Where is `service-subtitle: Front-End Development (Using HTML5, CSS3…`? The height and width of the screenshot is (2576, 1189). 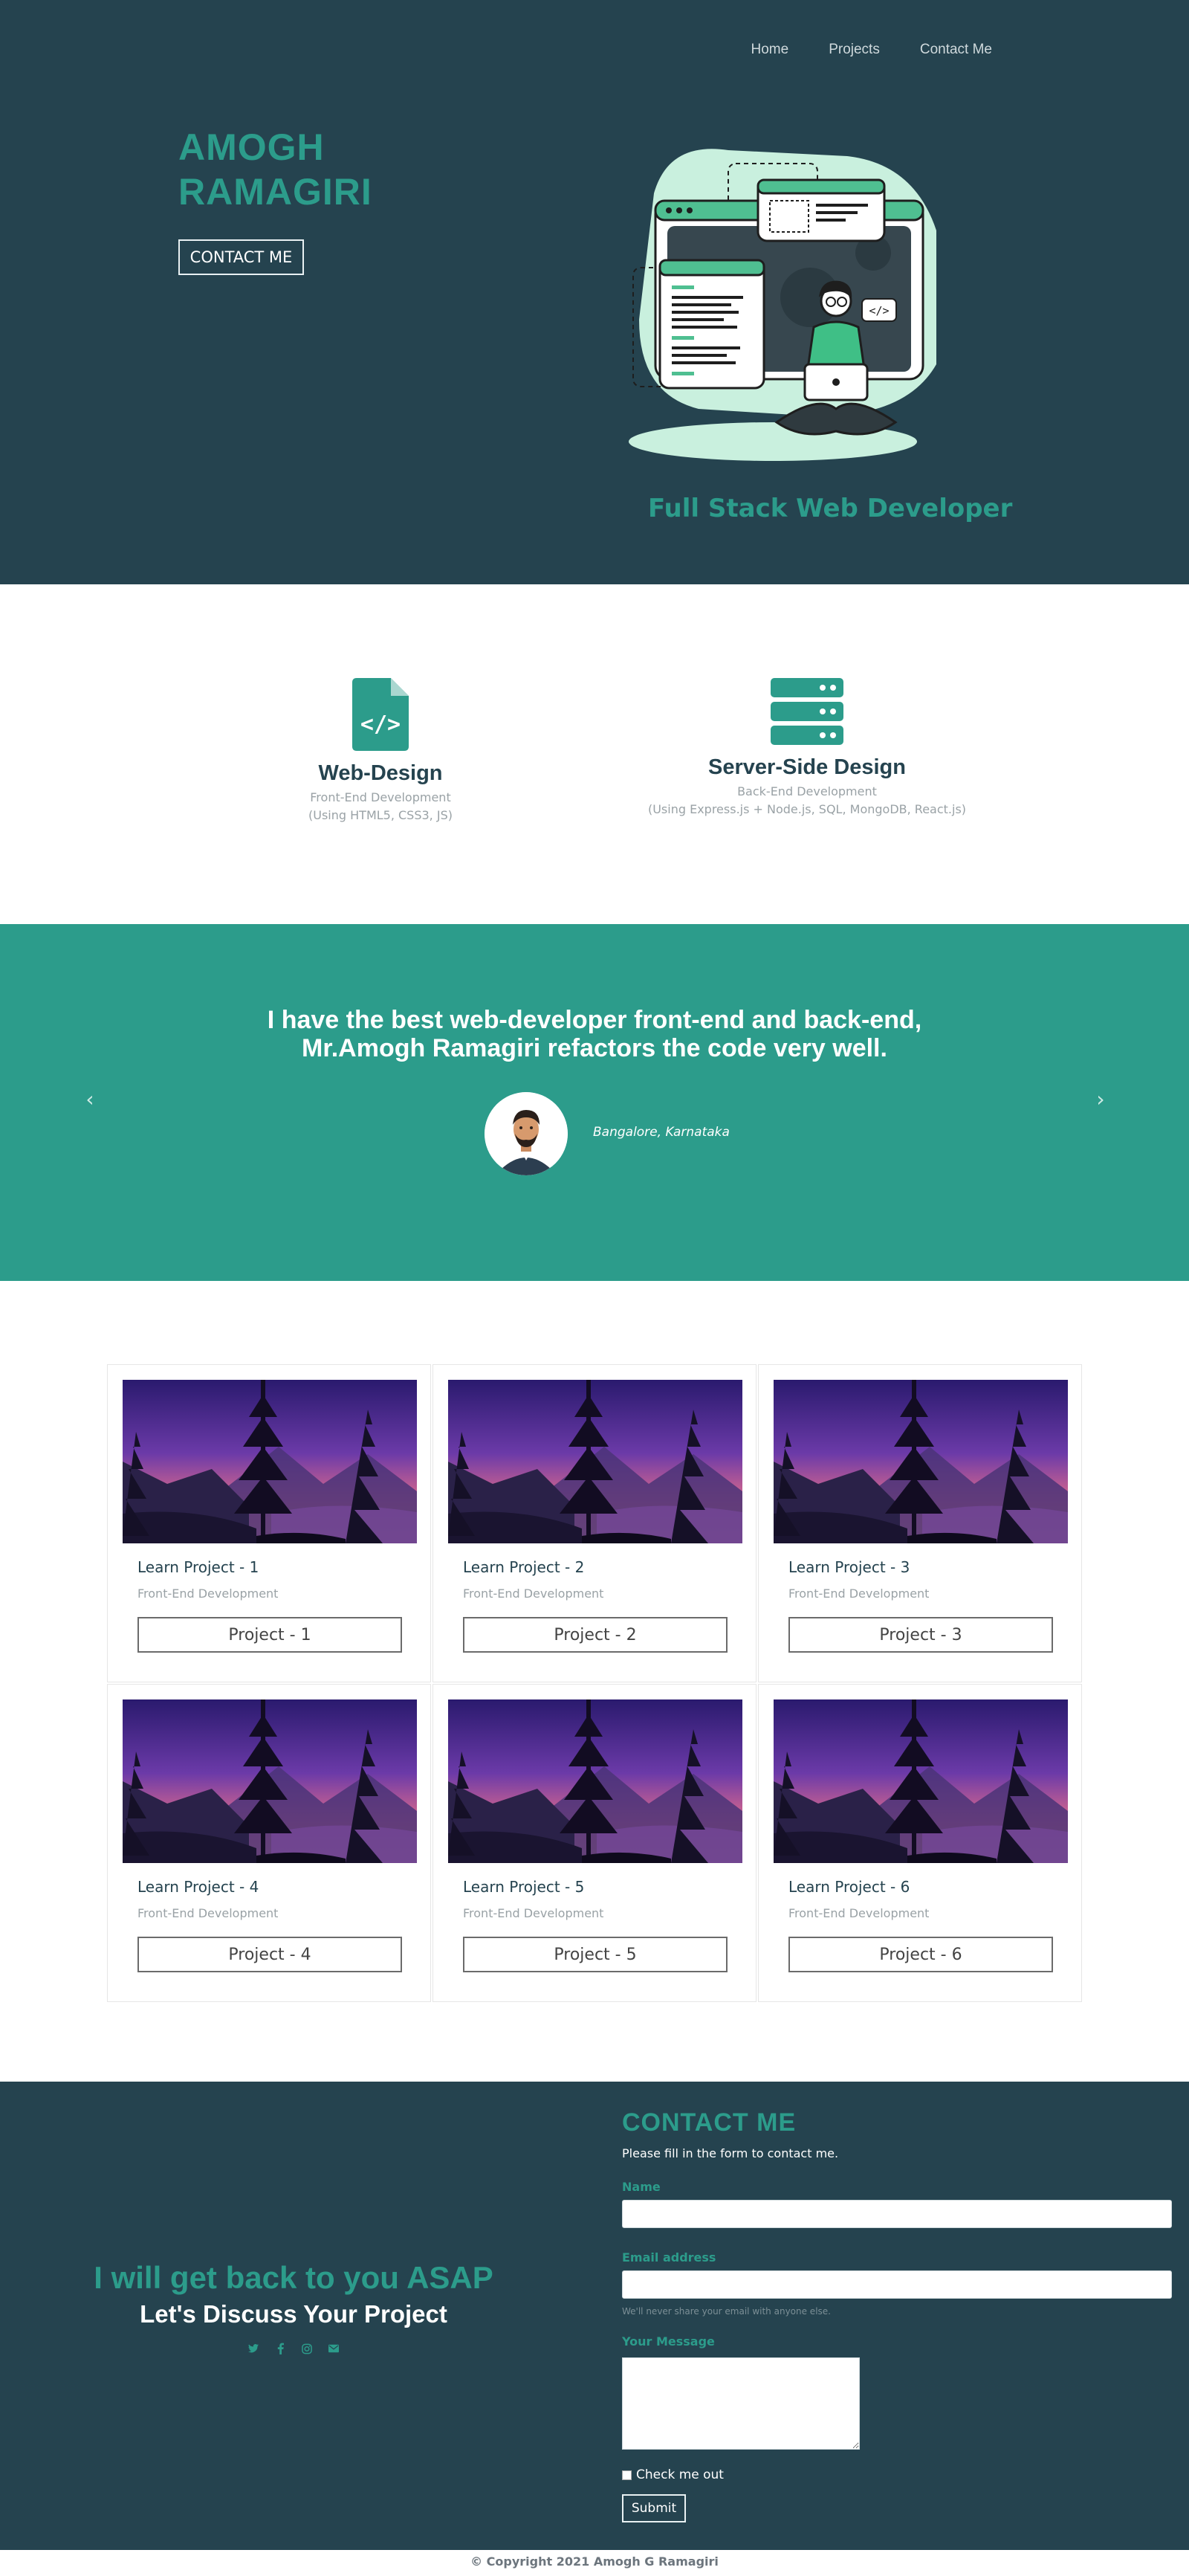
service-subtitle: Front-End Development (Using HTML5, CSS3… is located at coordinates (381, 806).